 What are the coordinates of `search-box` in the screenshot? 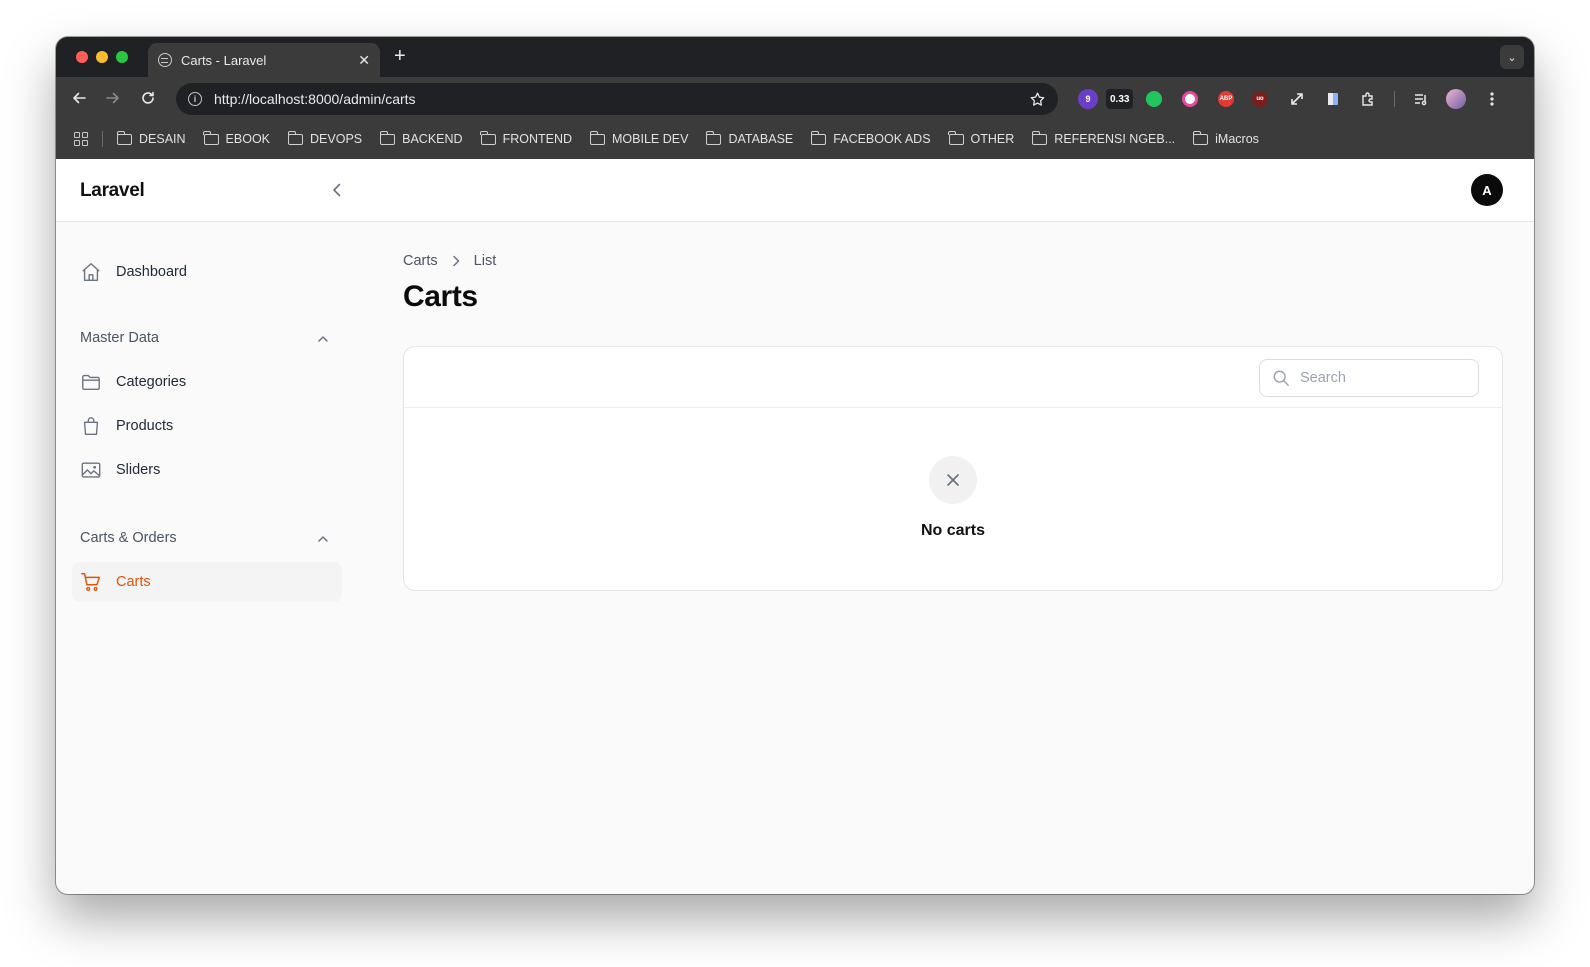 It's located at (1369, 378).